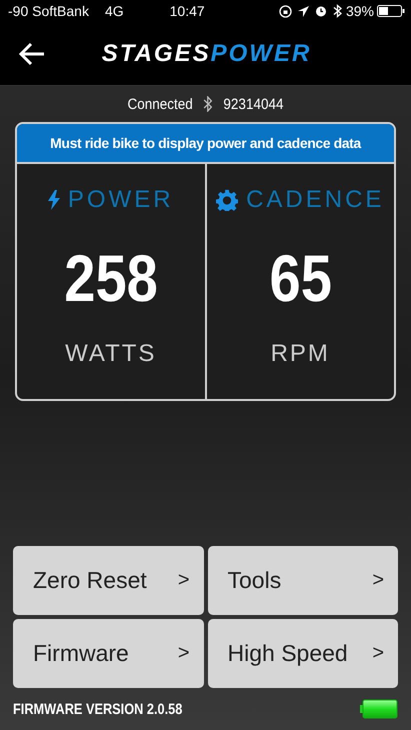  Describe the element at coordinates (320, 11) in the screenshot. I see `alarm-icon` at that location.